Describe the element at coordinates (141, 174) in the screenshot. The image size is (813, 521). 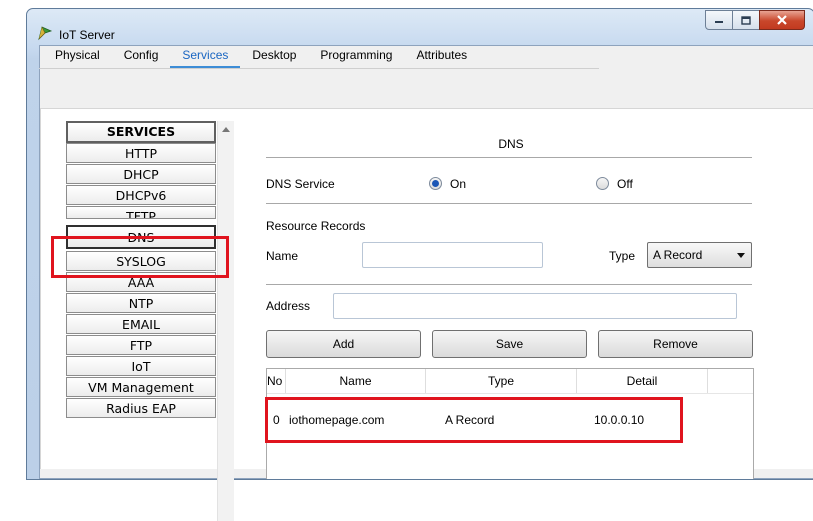
I see `service-dhcp: DHCP` at that location.